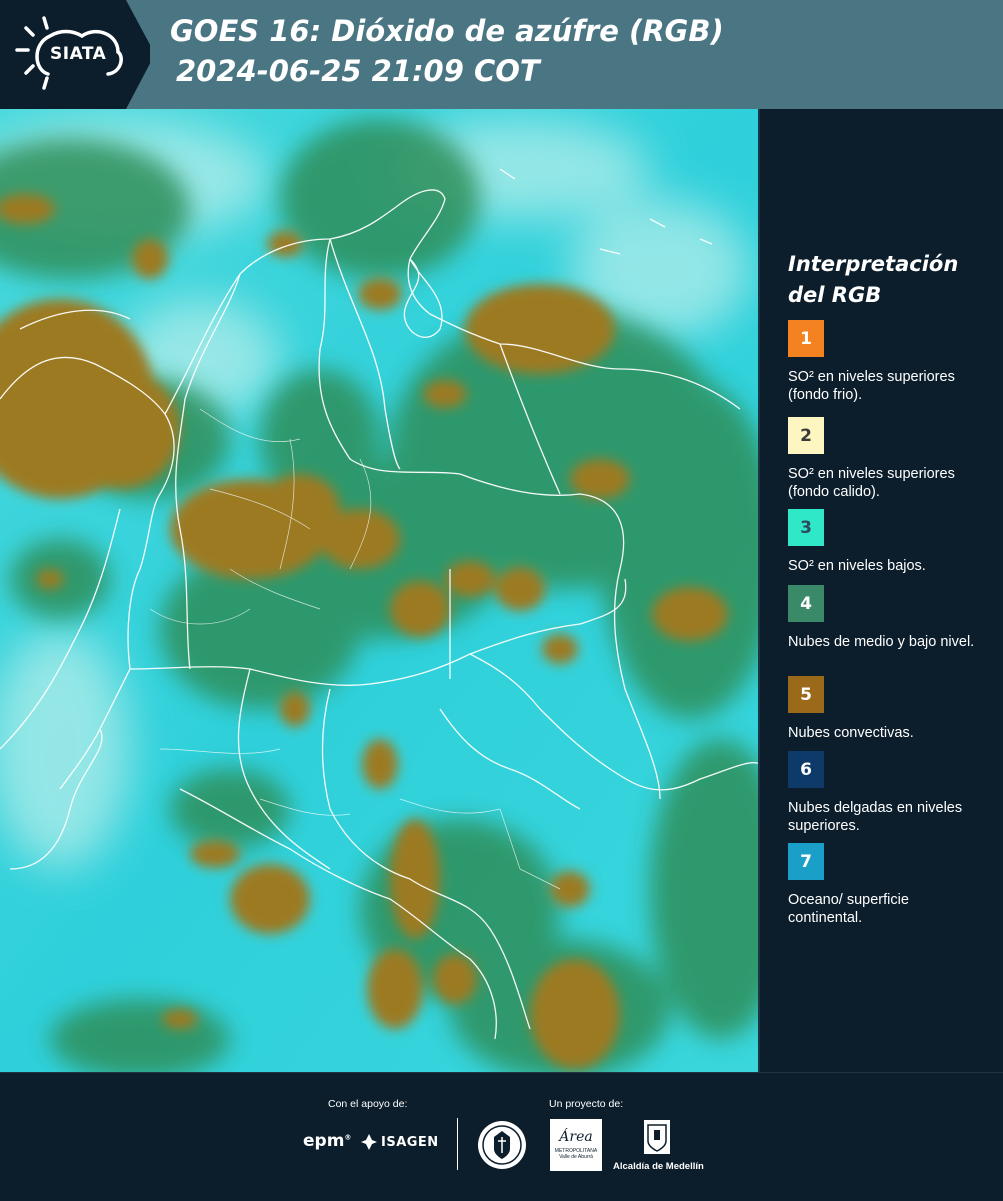  What do you see at coordinates (890, 709) in the screenshot?
I see `legend-item-5: 5 Nubes convectivas.` at bounding box center [890, 709].